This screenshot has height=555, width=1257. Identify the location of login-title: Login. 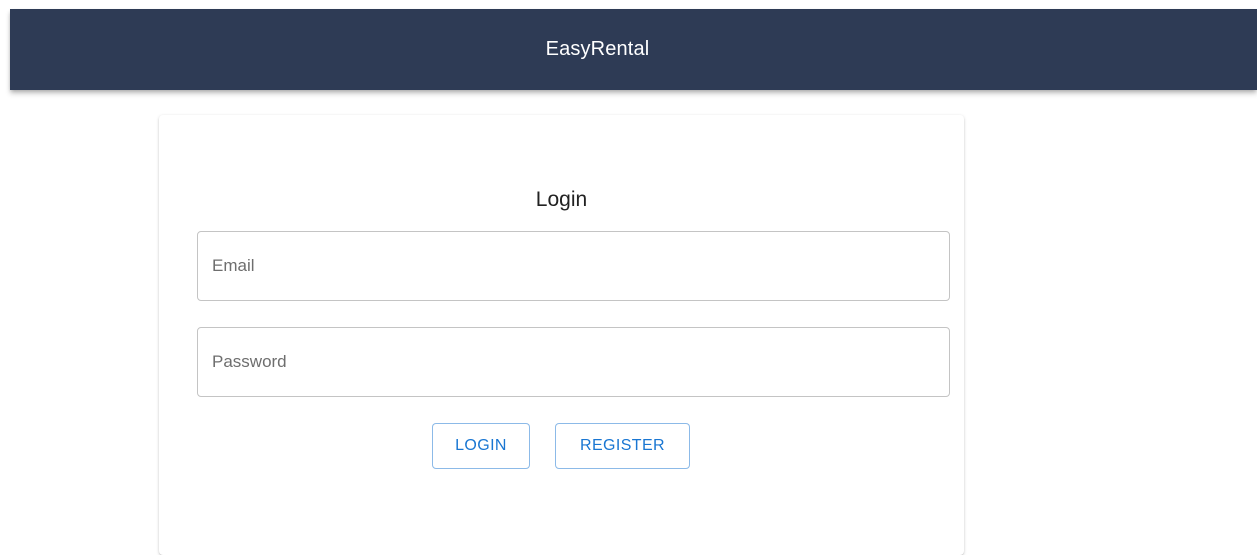
(561, 199).